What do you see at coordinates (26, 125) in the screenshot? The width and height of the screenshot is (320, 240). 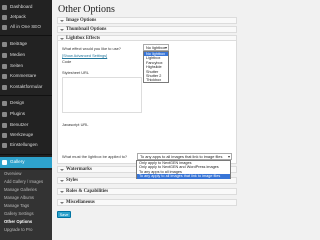 I see `sidebar-item-users: Benutzer` at bounding box center [26, 125].